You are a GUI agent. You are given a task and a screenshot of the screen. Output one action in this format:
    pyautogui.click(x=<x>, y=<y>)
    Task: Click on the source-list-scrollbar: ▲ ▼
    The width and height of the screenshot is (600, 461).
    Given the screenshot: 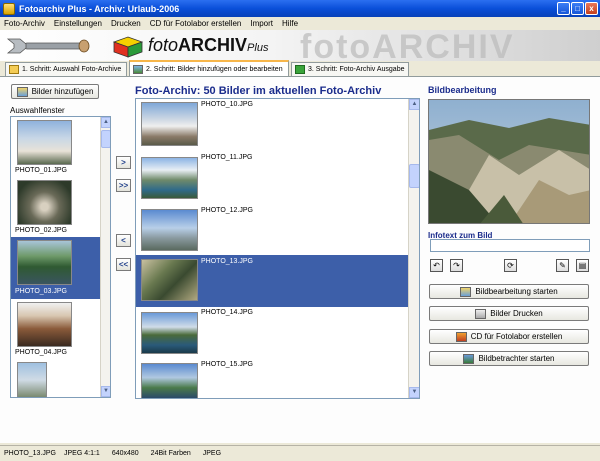 What is the action you would take?
    pyautogui.click(x=105, y=257)
    